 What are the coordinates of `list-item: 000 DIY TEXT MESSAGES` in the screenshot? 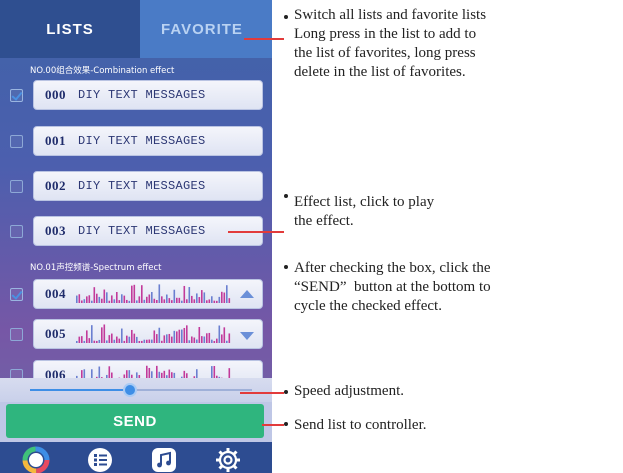 It's located at (136, 95).